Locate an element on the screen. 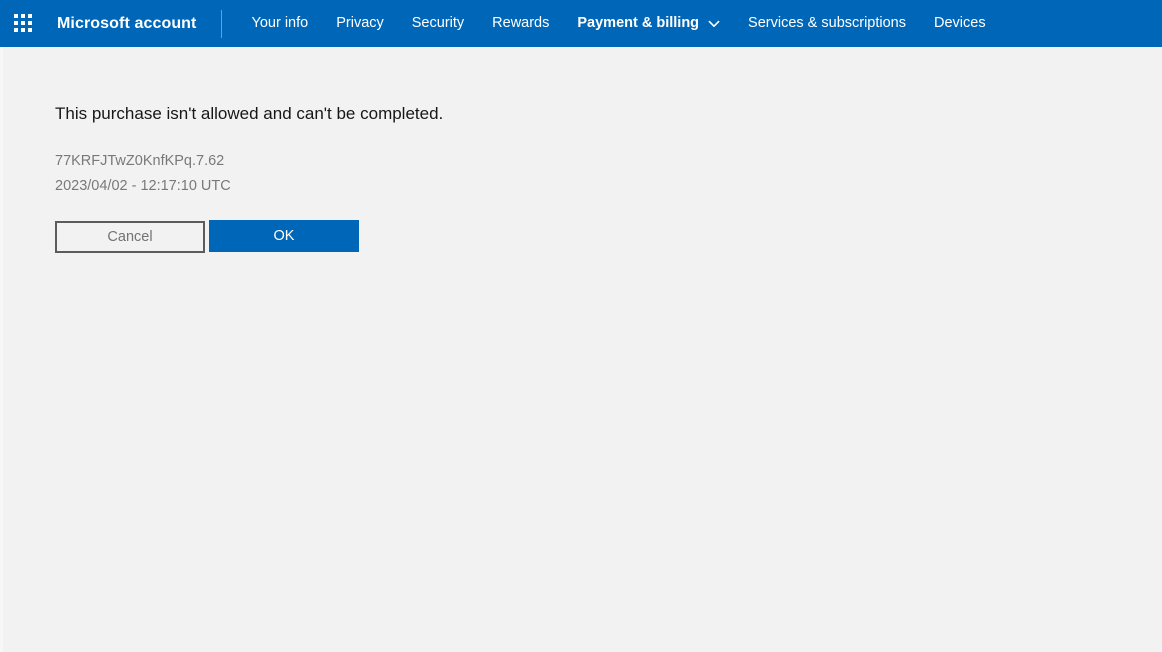 This screenshot has width=1162, height=652. nav-item-security: Security is located at coordinates (438, 23).